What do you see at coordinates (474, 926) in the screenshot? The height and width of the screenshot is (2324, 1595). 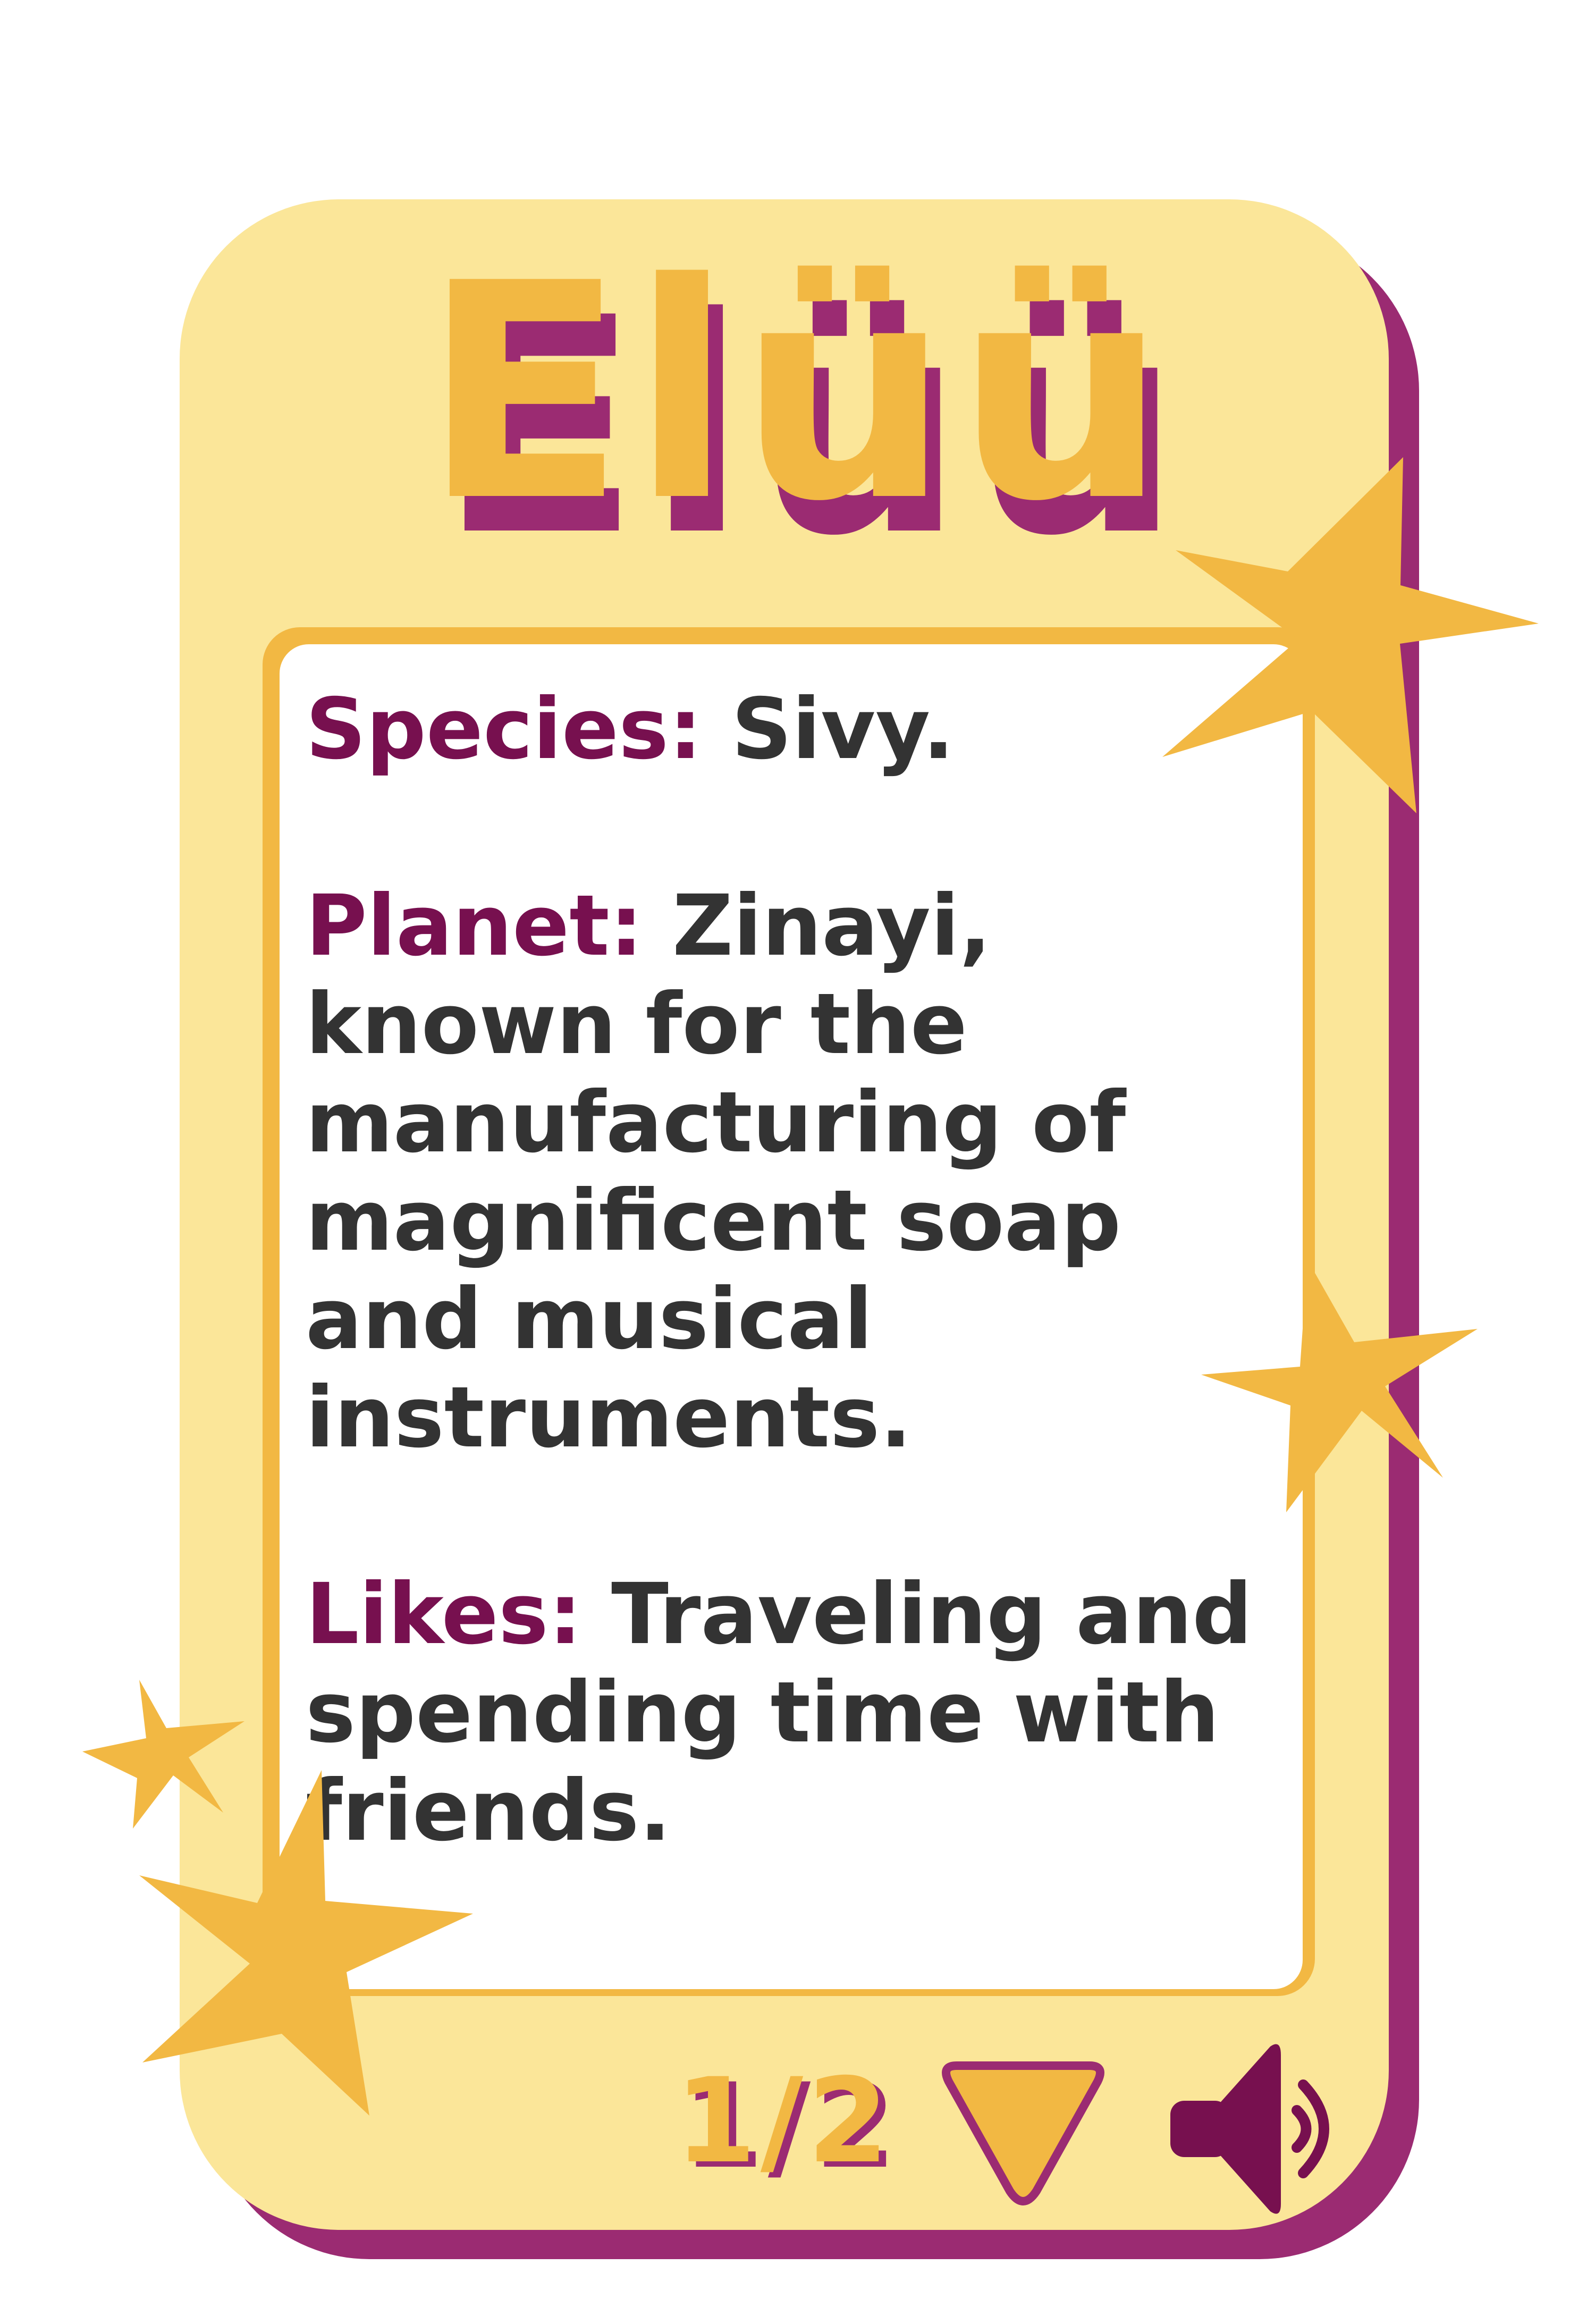 I see `planet-label: Planet:` at bounding box center [474, 926].